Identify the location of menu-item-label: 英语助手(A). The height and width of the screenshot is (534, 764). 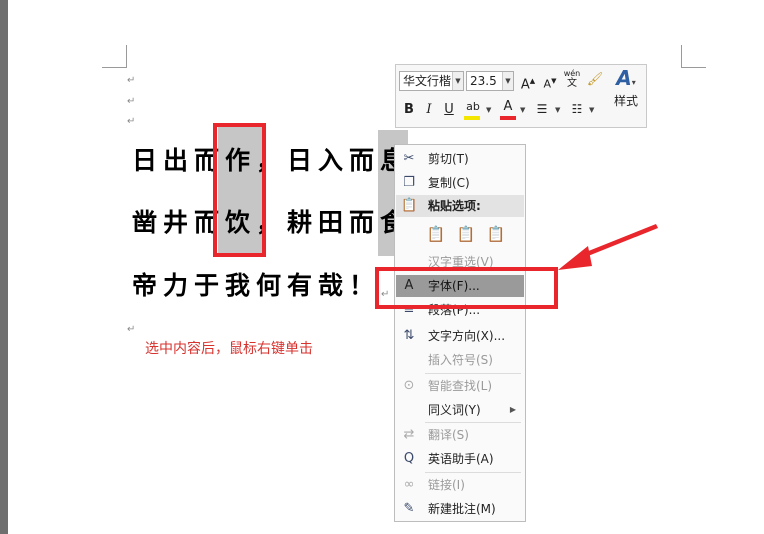
(461, 459).